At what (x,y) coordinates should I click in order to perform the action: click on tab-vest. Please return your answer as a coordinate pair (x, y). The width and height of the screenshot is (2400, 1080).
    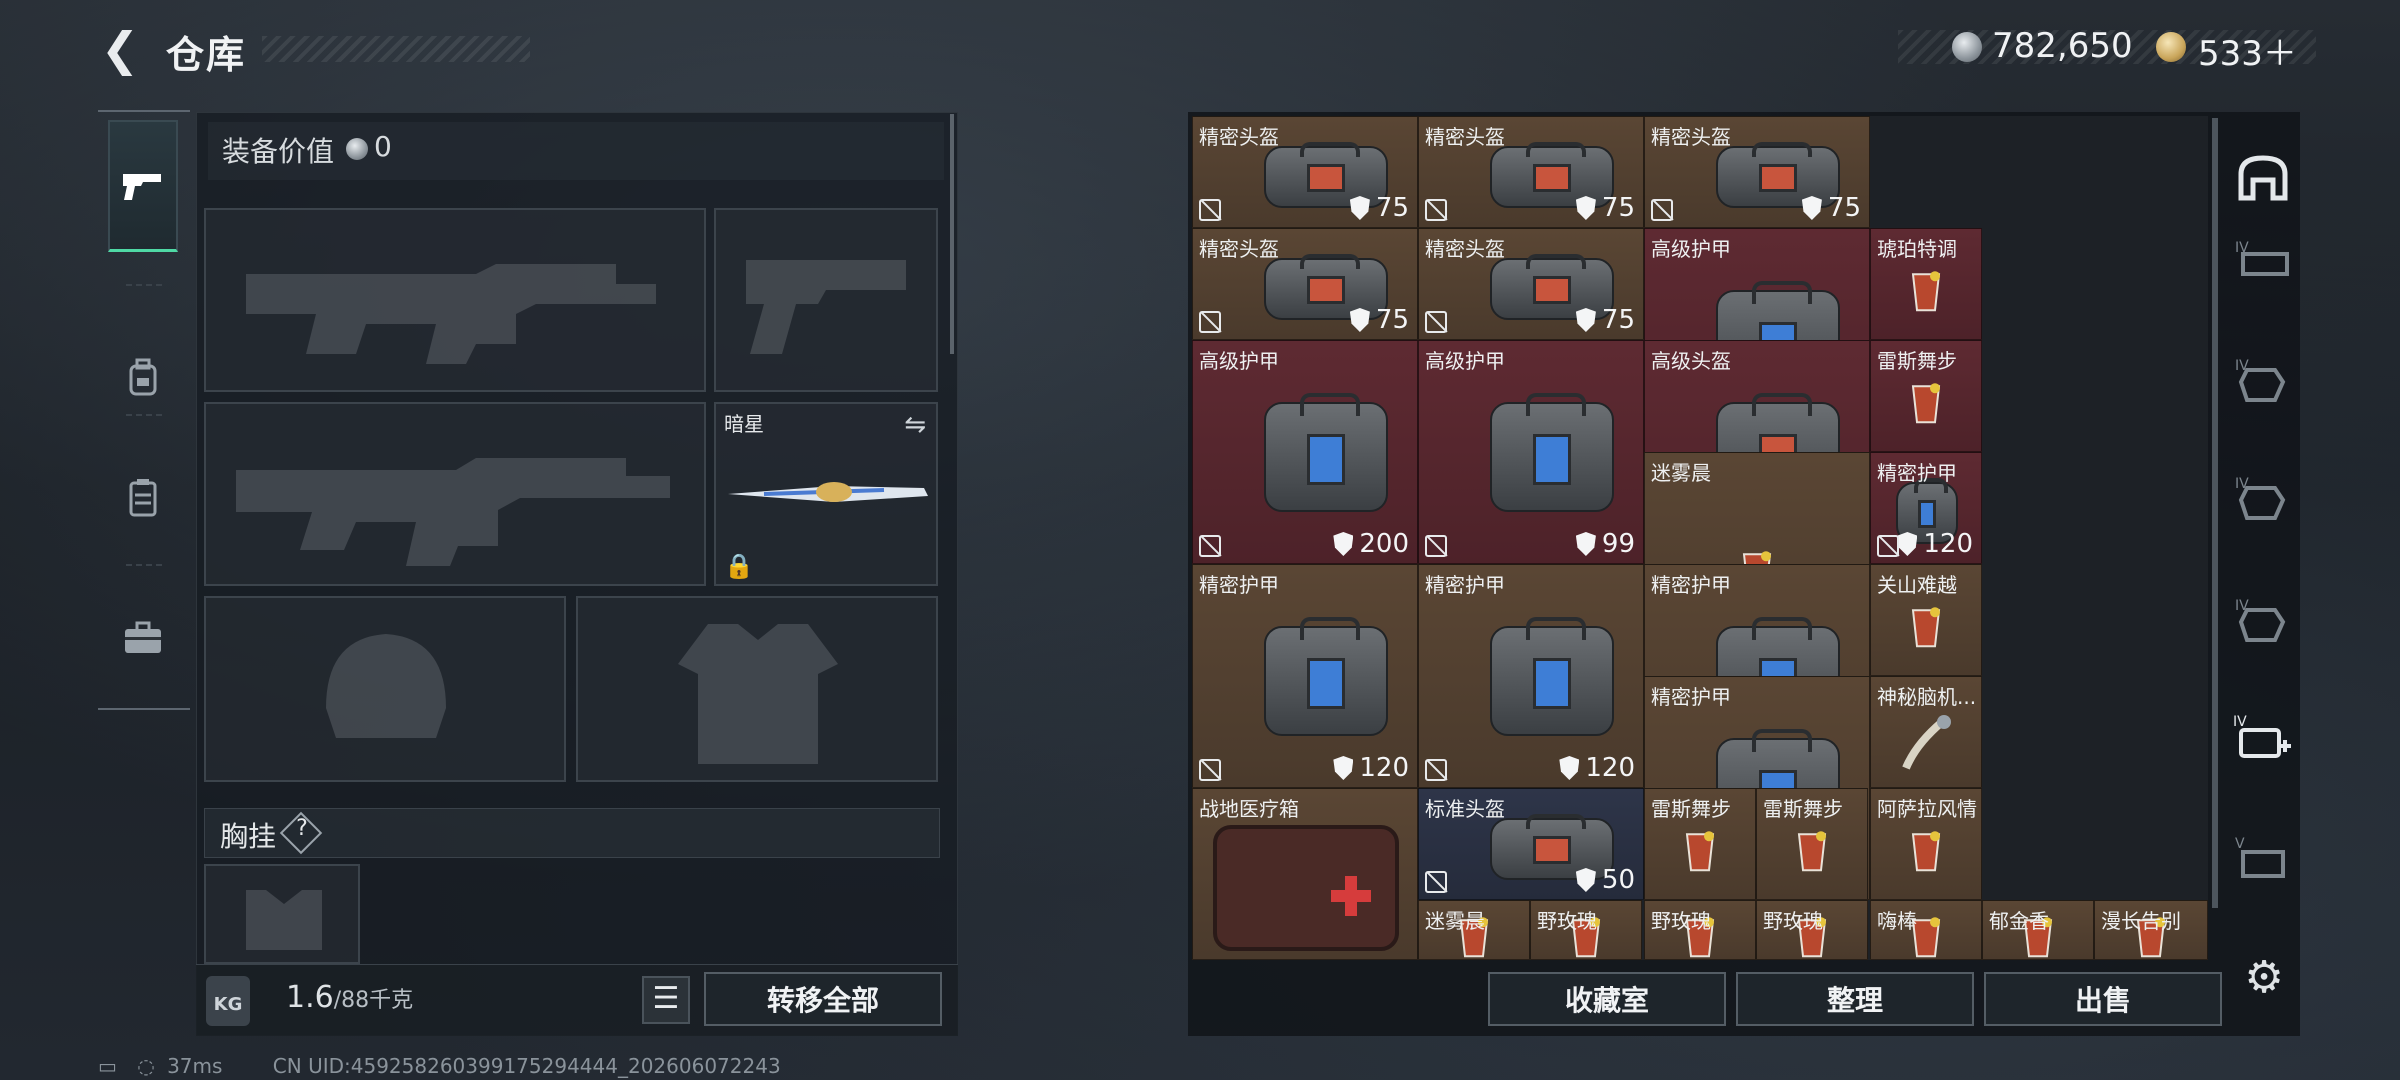
    Looking at the image, I should click on (143, 498).